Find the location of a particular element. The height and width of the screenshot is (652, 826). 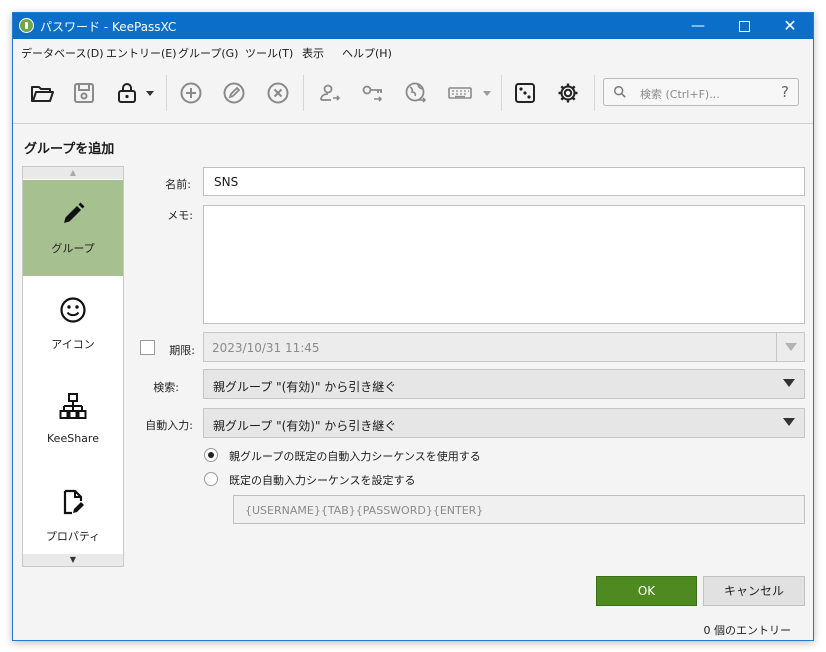

radio-custom-sequence is located at coordinates (211, 479).